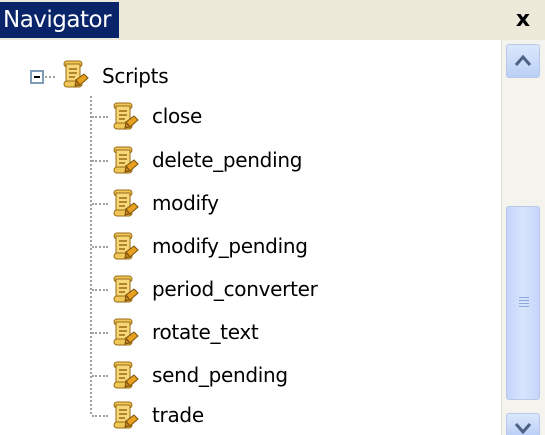 Image resolution: width=545 pixels, height=435 pixels. I want to click on tree-item-delete-pending: delete_pending, so click(276, 160).